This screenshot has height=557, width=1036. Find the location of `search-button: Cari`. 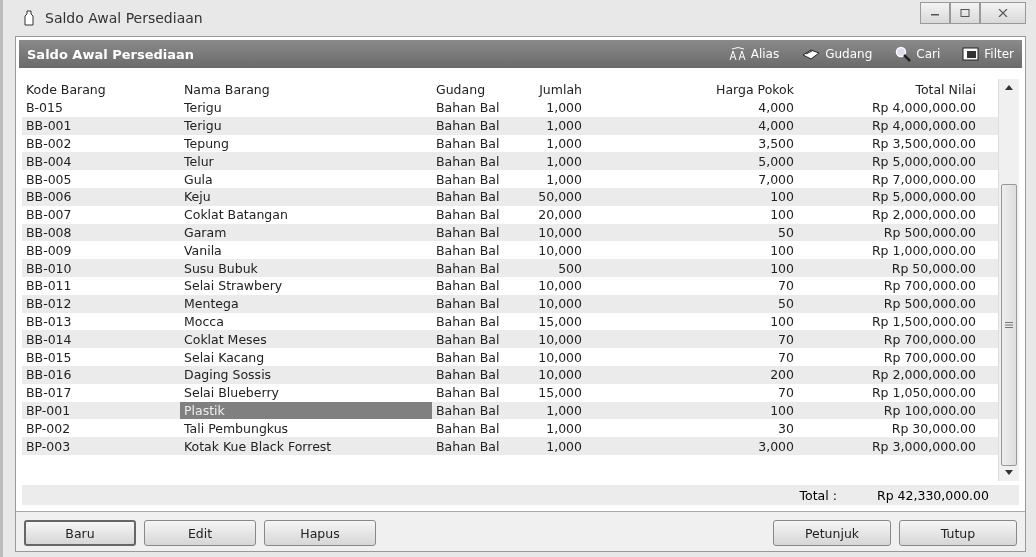

search-button: Cari is located at coordinates (917, 54).